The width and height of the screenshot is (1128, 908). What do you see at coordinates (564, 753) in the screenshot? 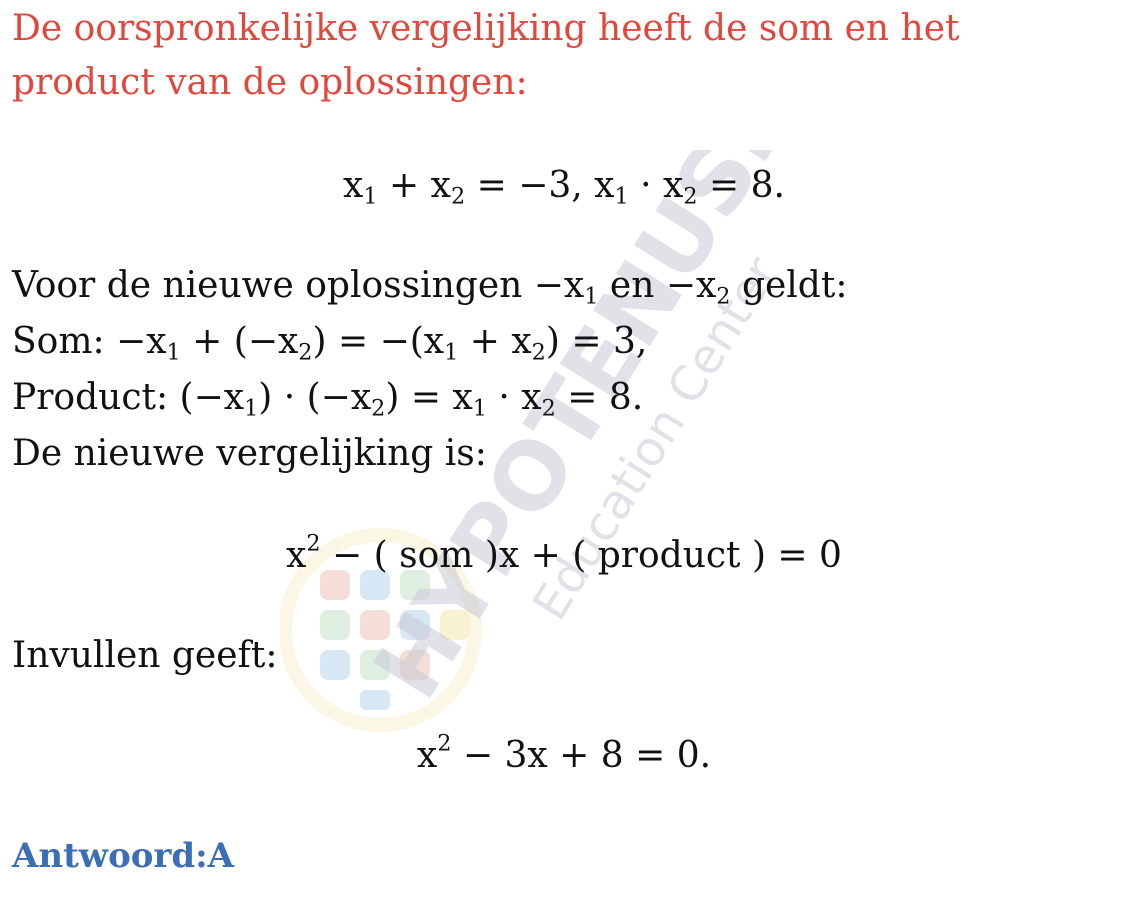
I see `final-equation: x2 − 3x + 8 = 0.` at bounding box center [564, 753].